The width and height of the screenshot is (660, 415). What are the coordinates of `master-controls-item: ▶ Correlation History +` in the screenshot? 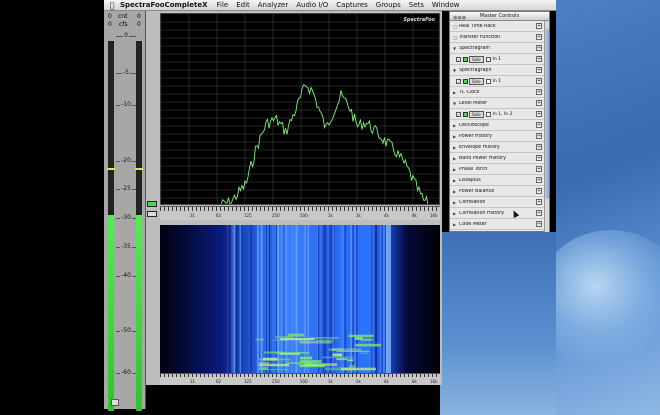 It's located at (499, 213).